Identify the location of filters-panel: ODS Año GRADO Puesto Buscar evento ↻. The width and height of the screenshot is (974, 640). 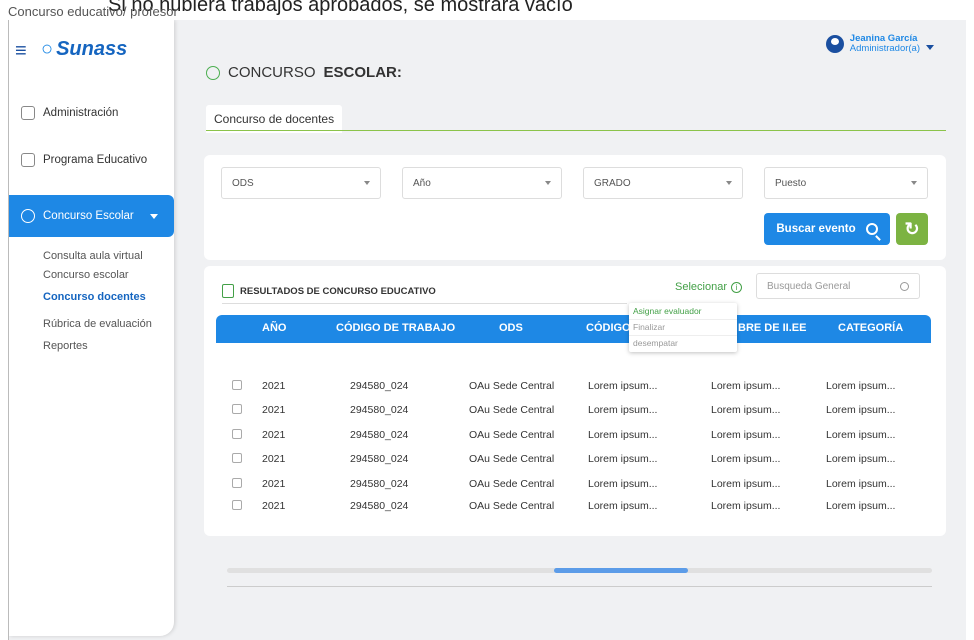
(575, 207).